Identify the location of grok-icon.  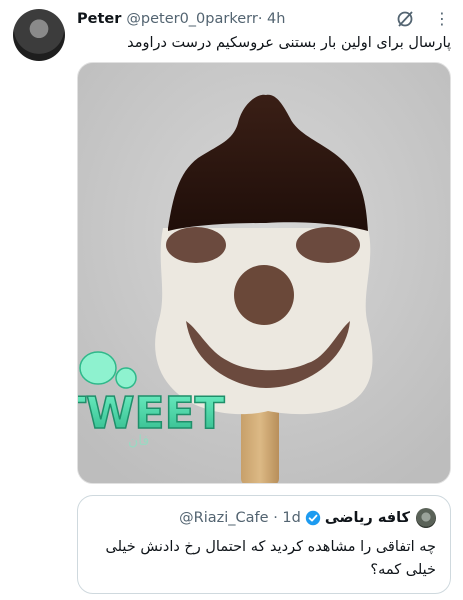
(405, 19).